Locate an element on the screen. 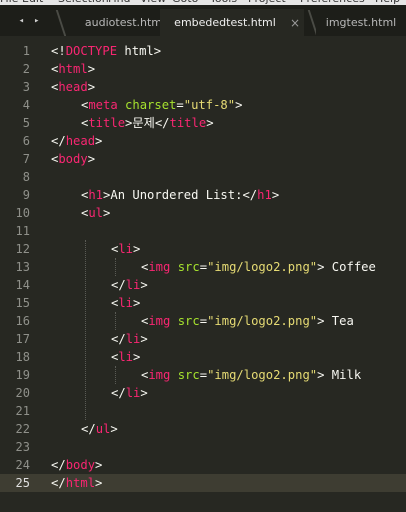 The width and height of the screenshot is (406, 512). code-token: Milk is located at coordinates (343, 375).